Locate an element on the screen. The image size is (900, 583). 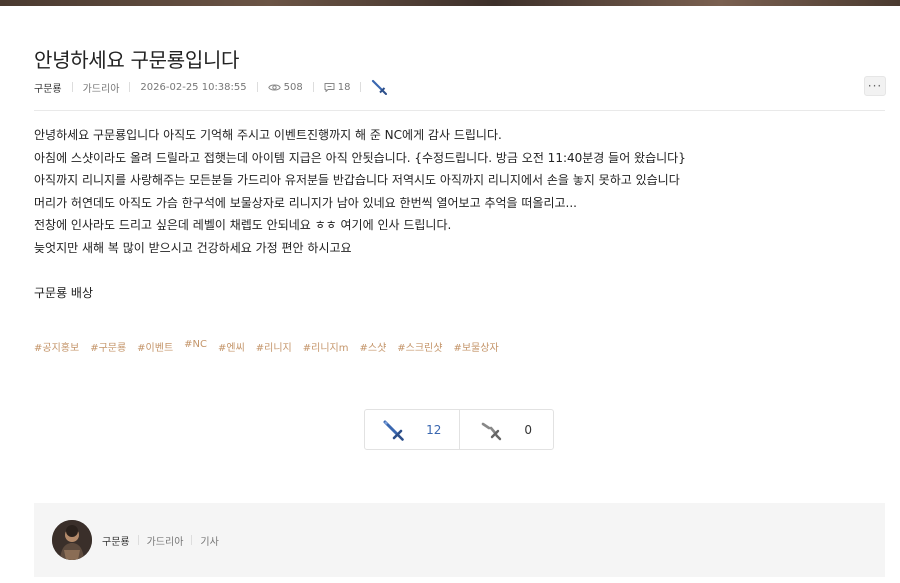
comment-count-value: 18 is located at coordinates (344, 87).